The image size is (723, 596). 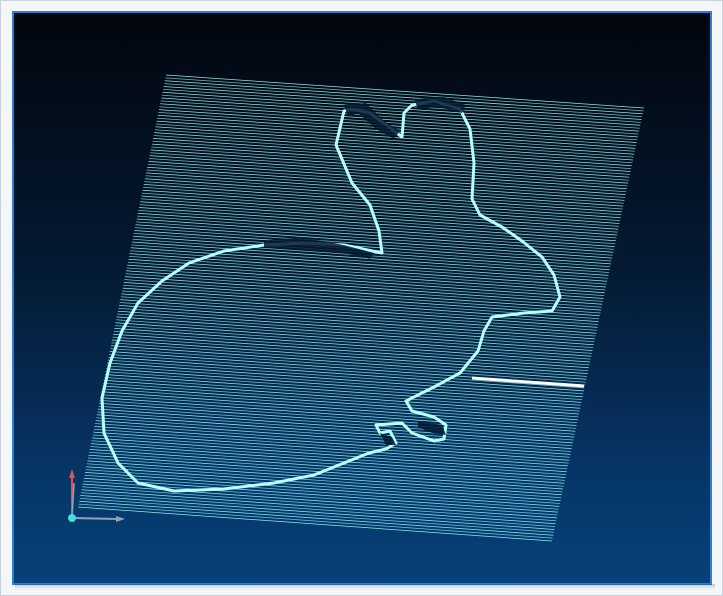 I want to click on axis-z-arrow, so click(x=72, y=473).